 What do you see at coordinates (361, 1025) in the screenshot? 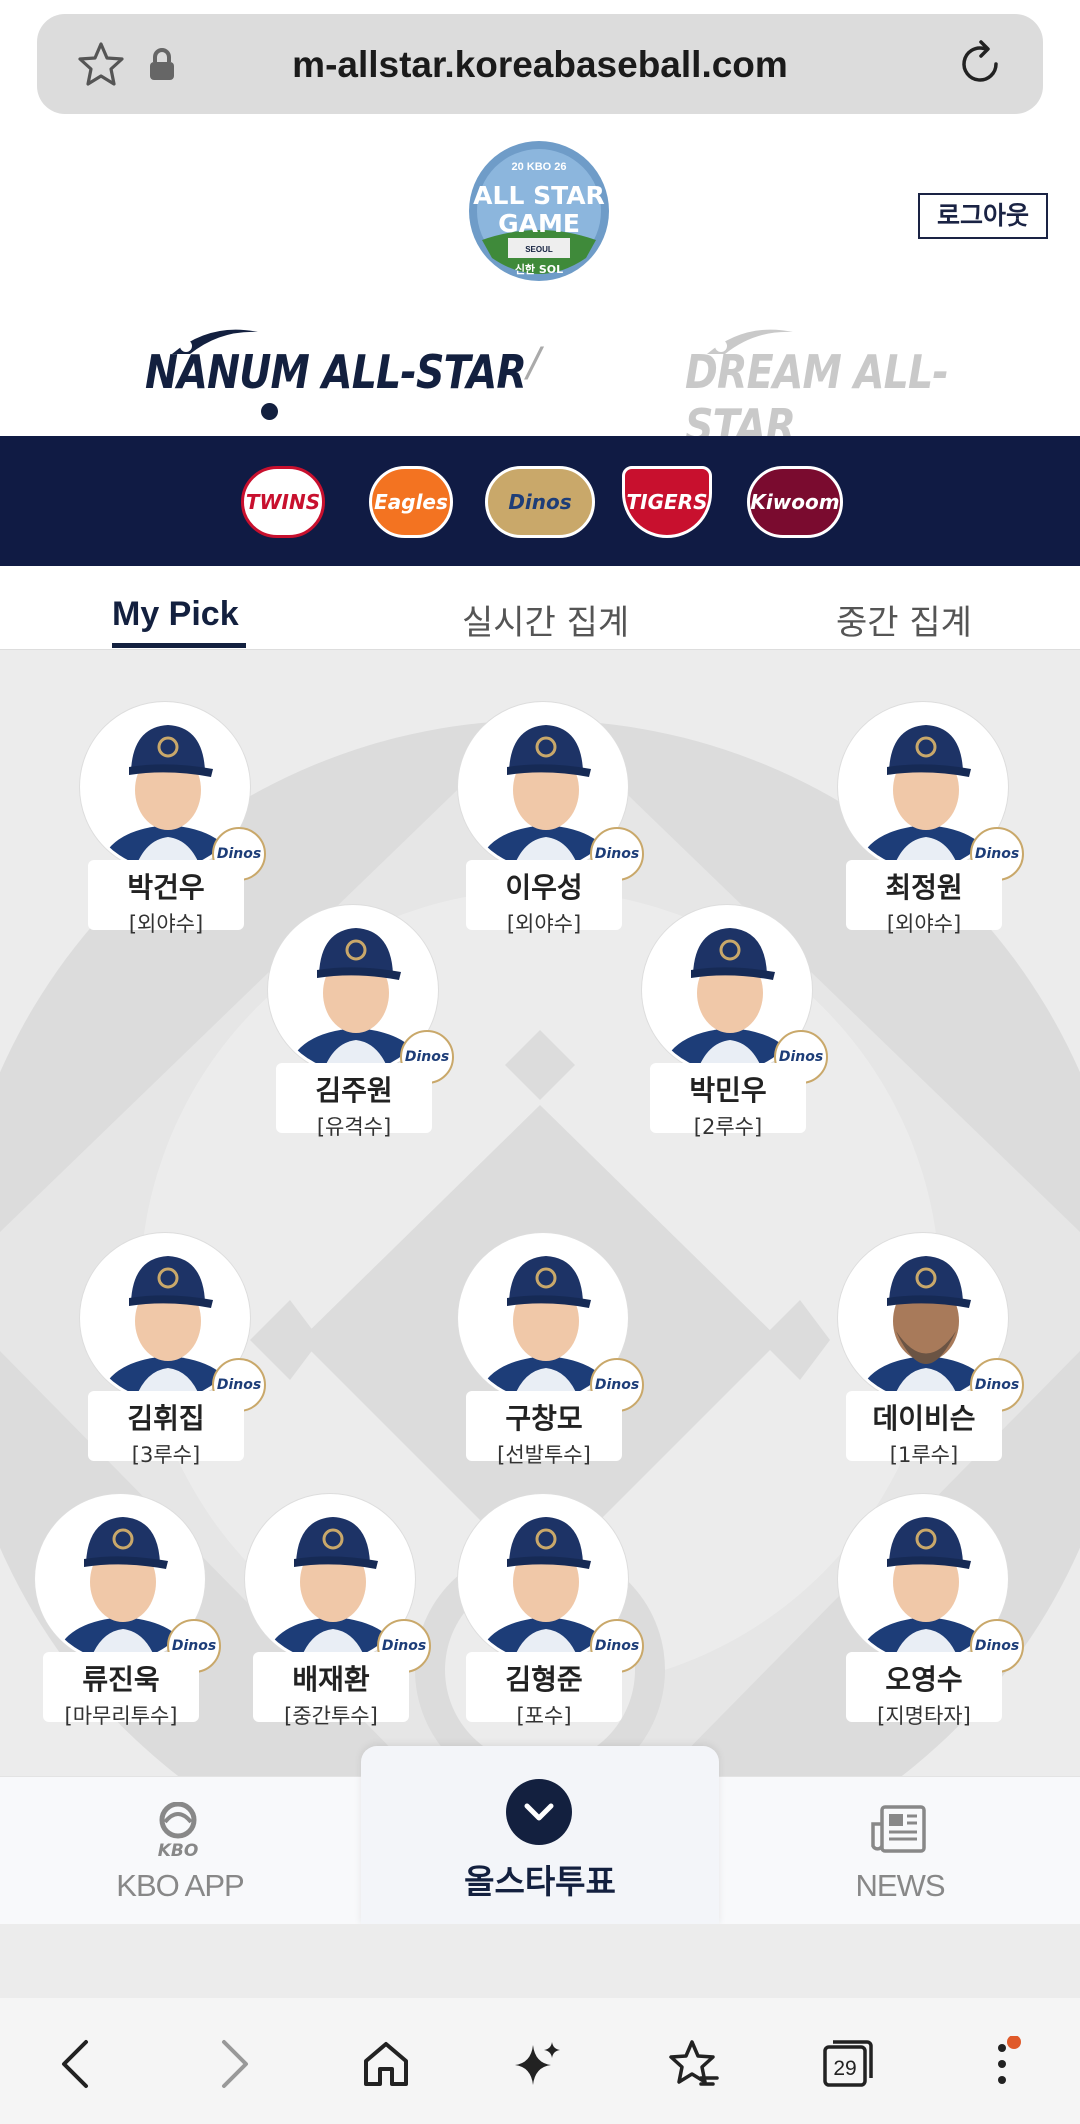
I see `player-card: Dinos 김주원 [유격수]` at bounding box center [361, 1025].